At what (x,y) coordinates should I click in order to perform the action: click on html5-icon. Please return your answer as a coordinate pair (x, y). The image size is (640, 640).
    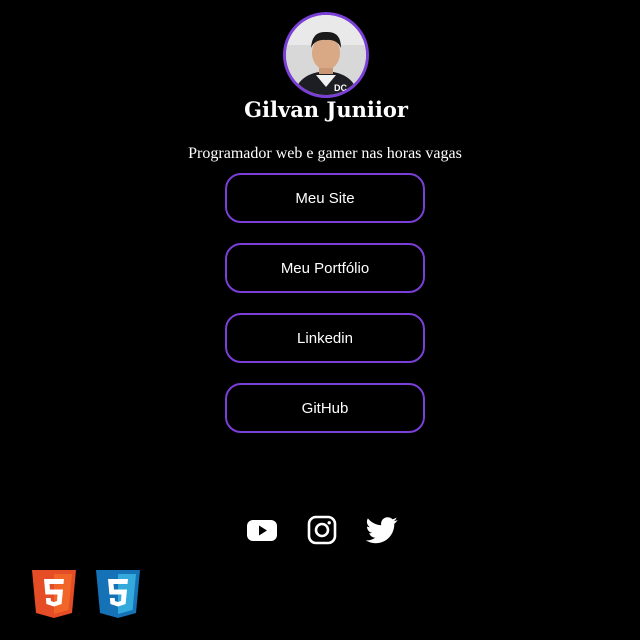
    Looking at the image, I should click on (54, 594).